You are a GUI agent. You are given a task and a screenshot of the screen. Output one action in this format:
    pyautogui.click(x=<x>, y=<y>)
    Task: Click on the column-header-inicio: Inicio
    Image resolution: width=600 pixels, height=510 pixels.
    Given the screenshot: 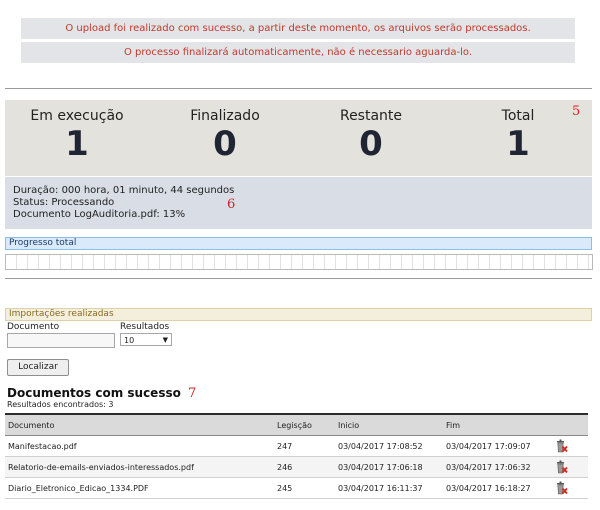 What is the action you would take?
    pyautogui.click(x=348, y=425)
    